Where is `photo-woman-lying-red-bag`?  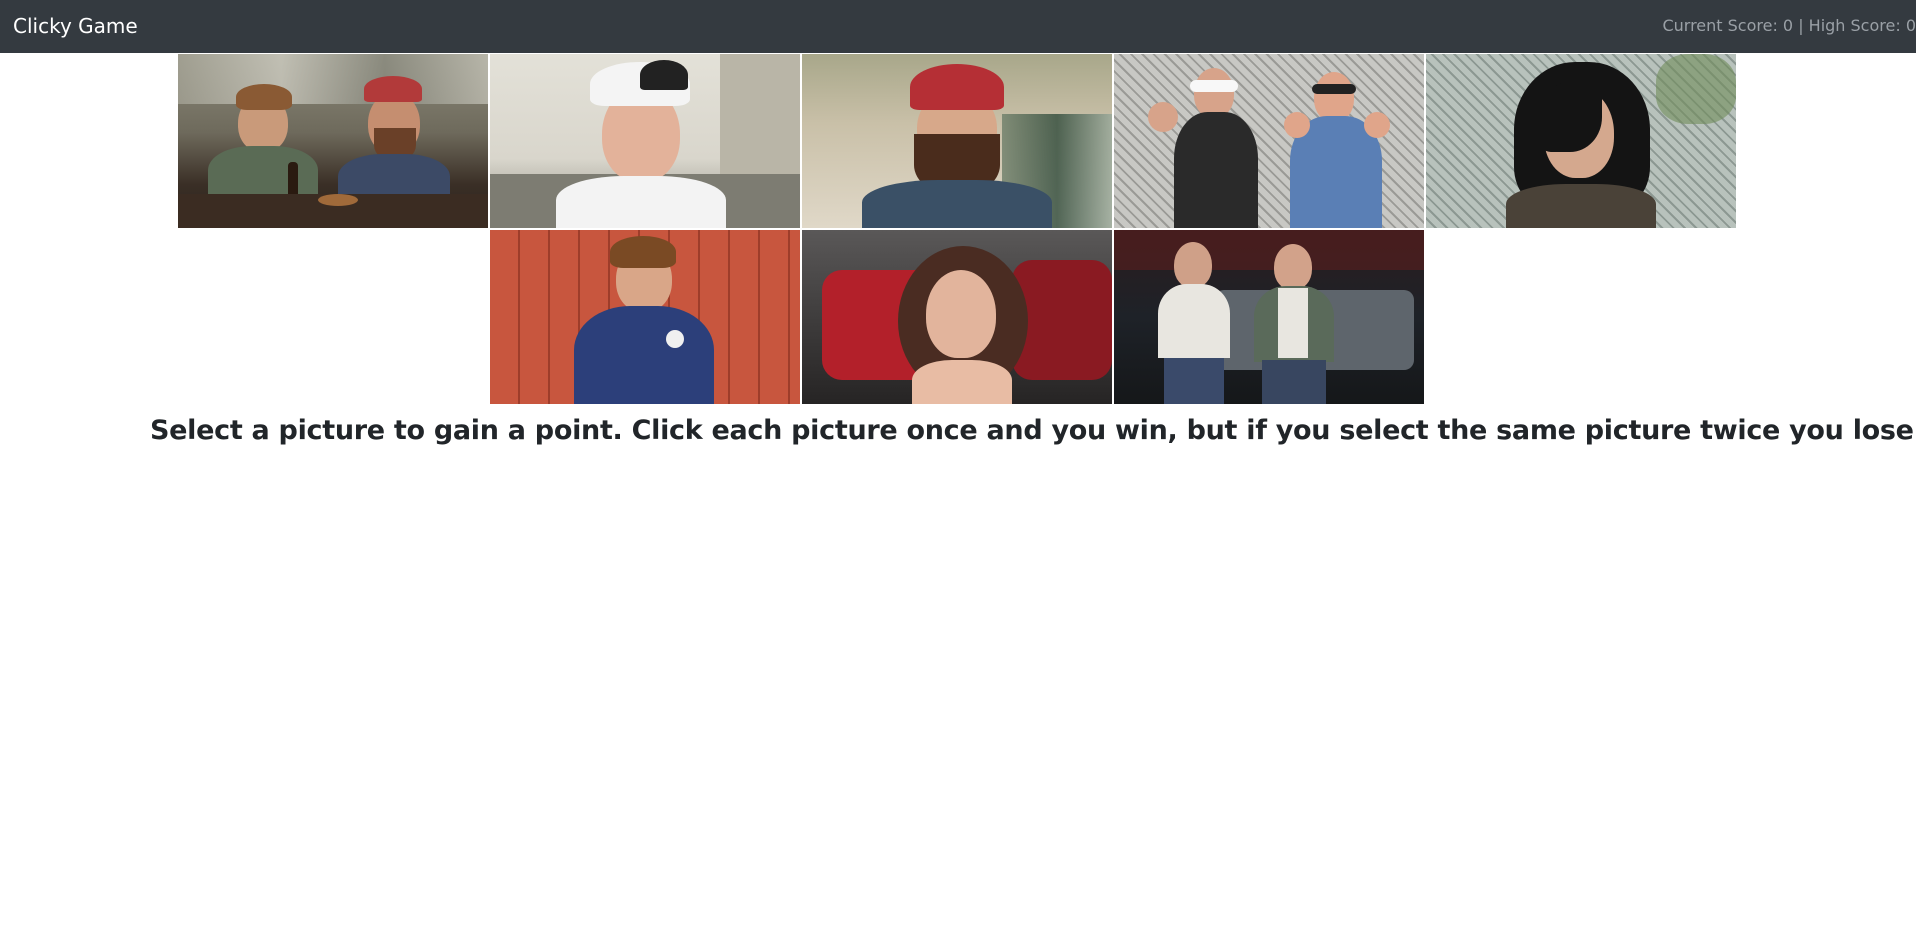 photo-woman-lying-red-bag is located at coordinates (957, 317).